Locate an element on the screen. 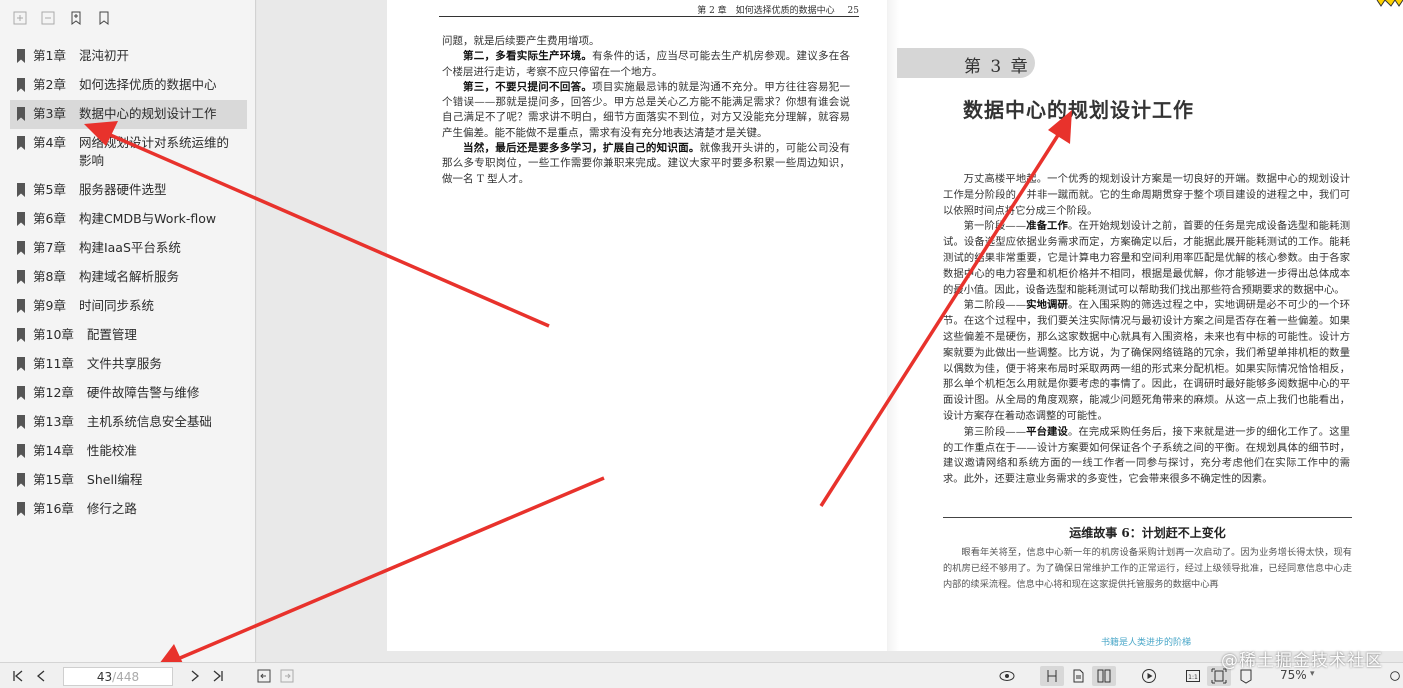 Image resolution: width=1403 pixels, height=688 pixels. watermark: @稀土掘金技术社区 is located at coordinates (1302, 661).